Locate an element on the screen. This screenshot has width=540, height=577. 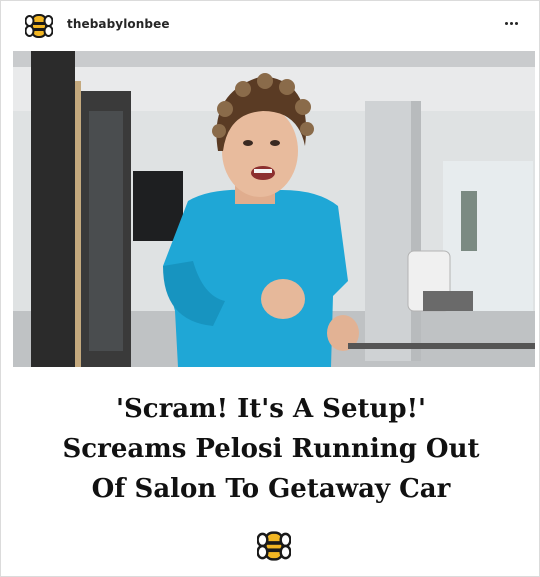
more-options-icon is located at coordinates (511, 23).